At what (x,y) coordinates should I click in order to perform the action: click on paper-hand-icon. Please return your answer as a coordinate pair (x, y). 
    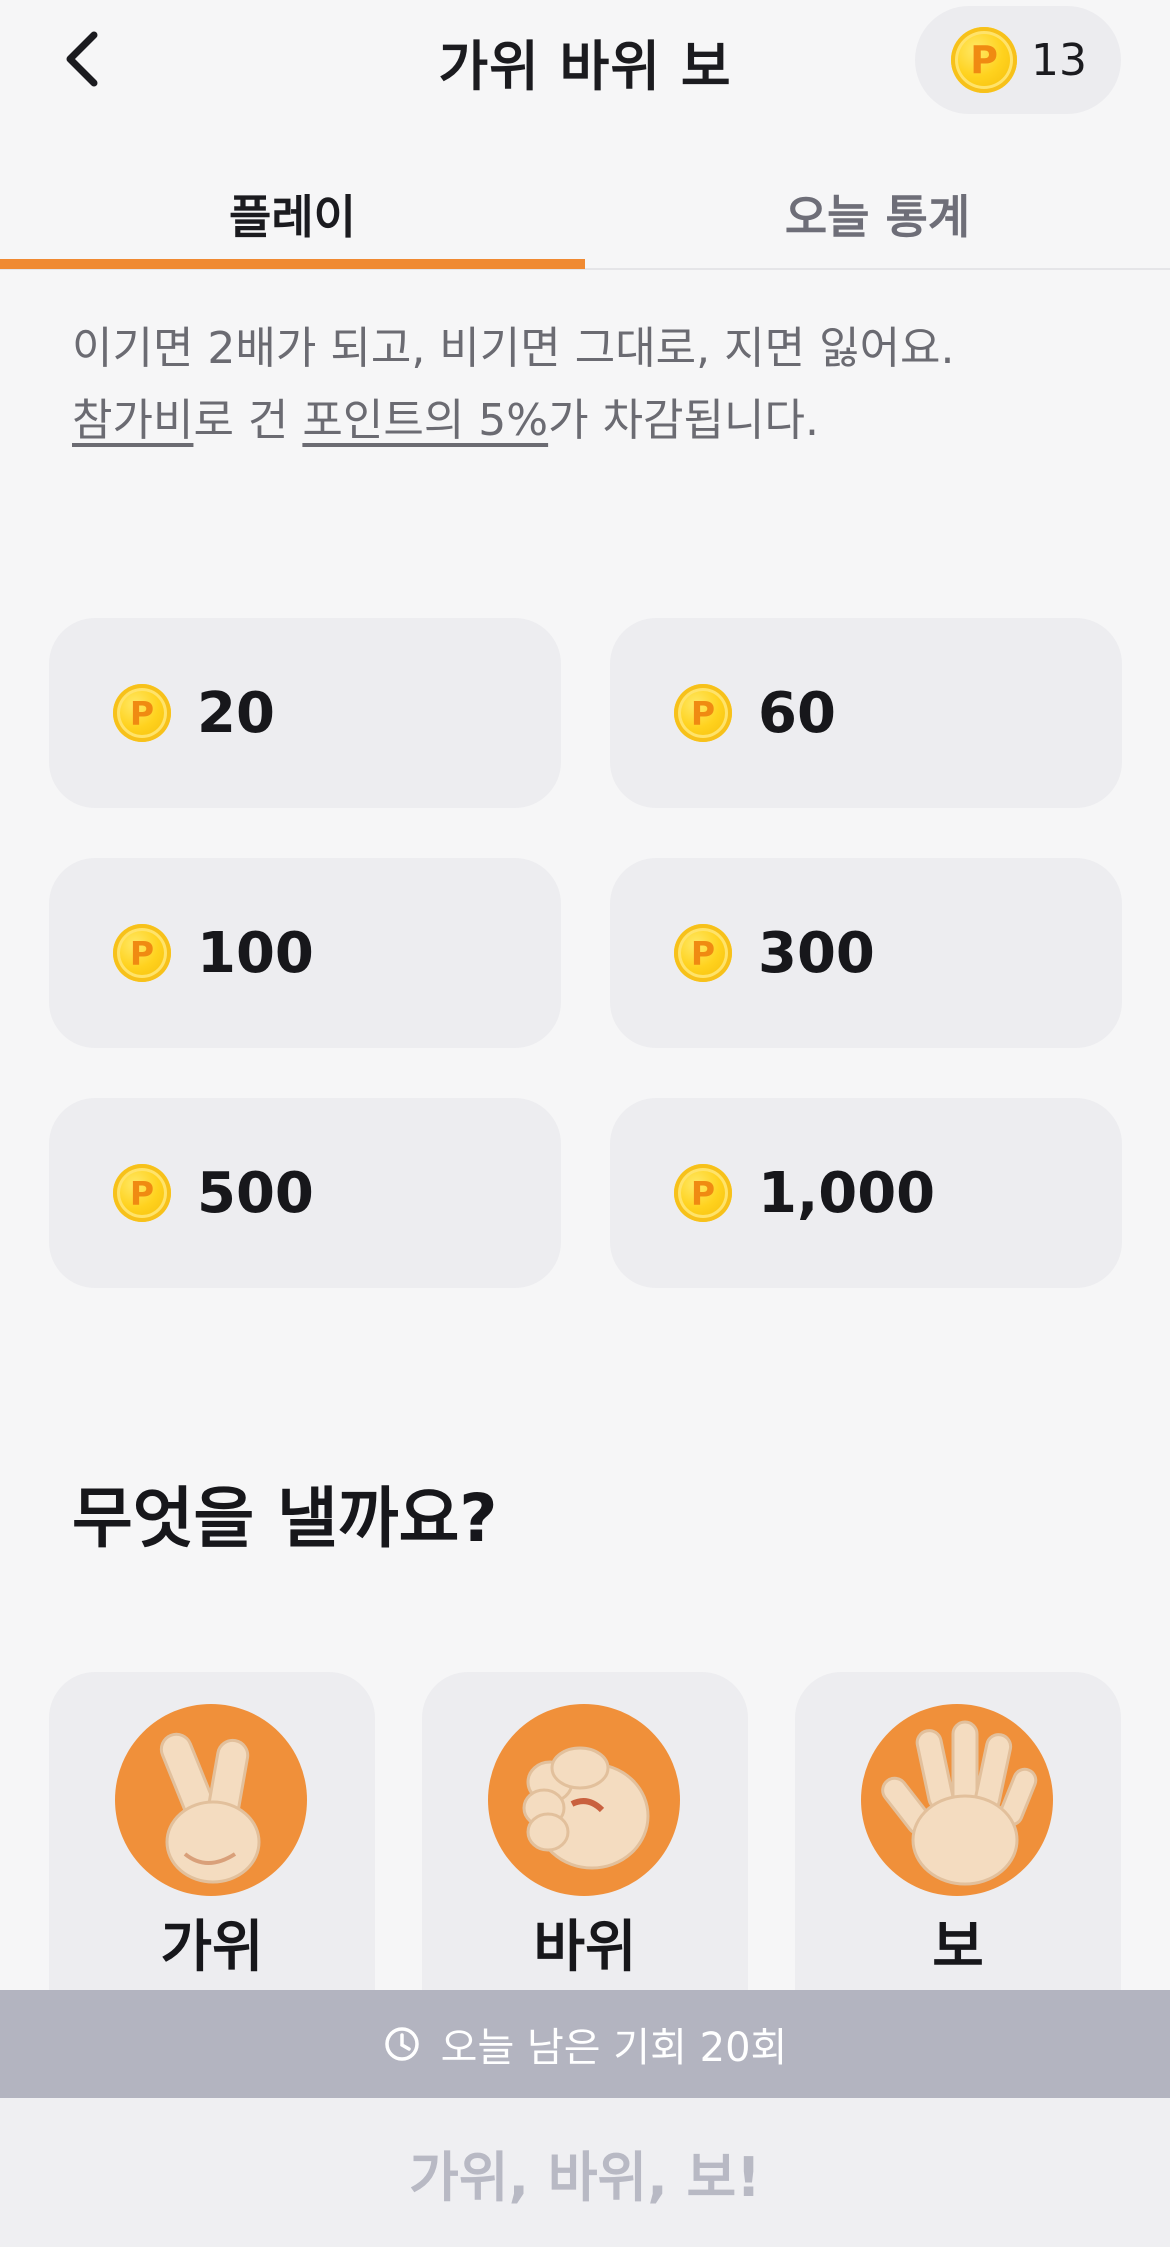
    Looking at the image, I should click on (957, 1800).